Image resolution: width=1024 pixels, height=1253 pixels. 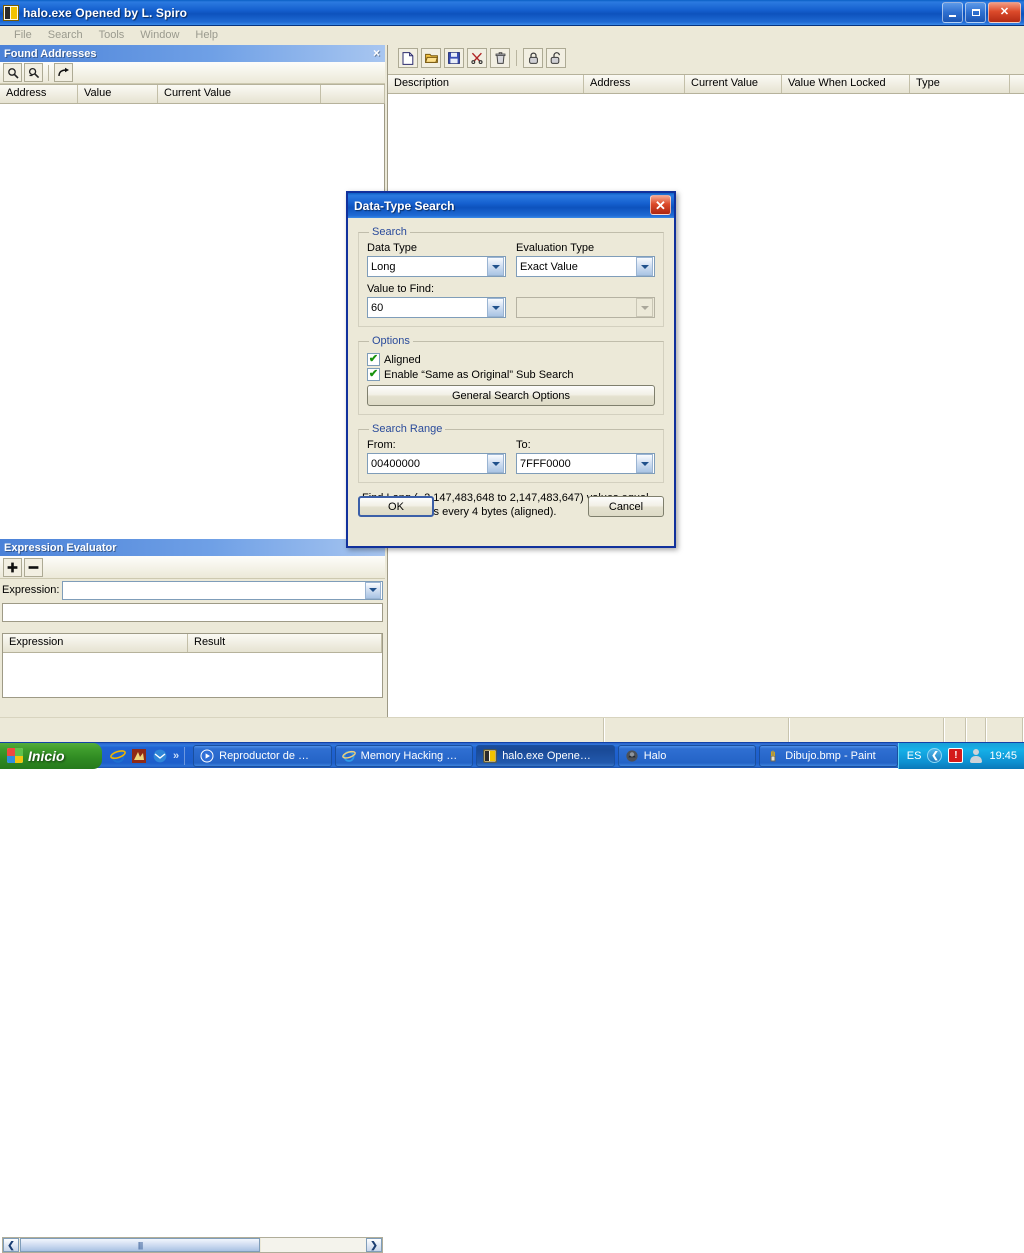 What do you see at coordinates (626, 506) in the screenshot?
I see `cancel-button: Cancel` at bounding box center [626, 506].